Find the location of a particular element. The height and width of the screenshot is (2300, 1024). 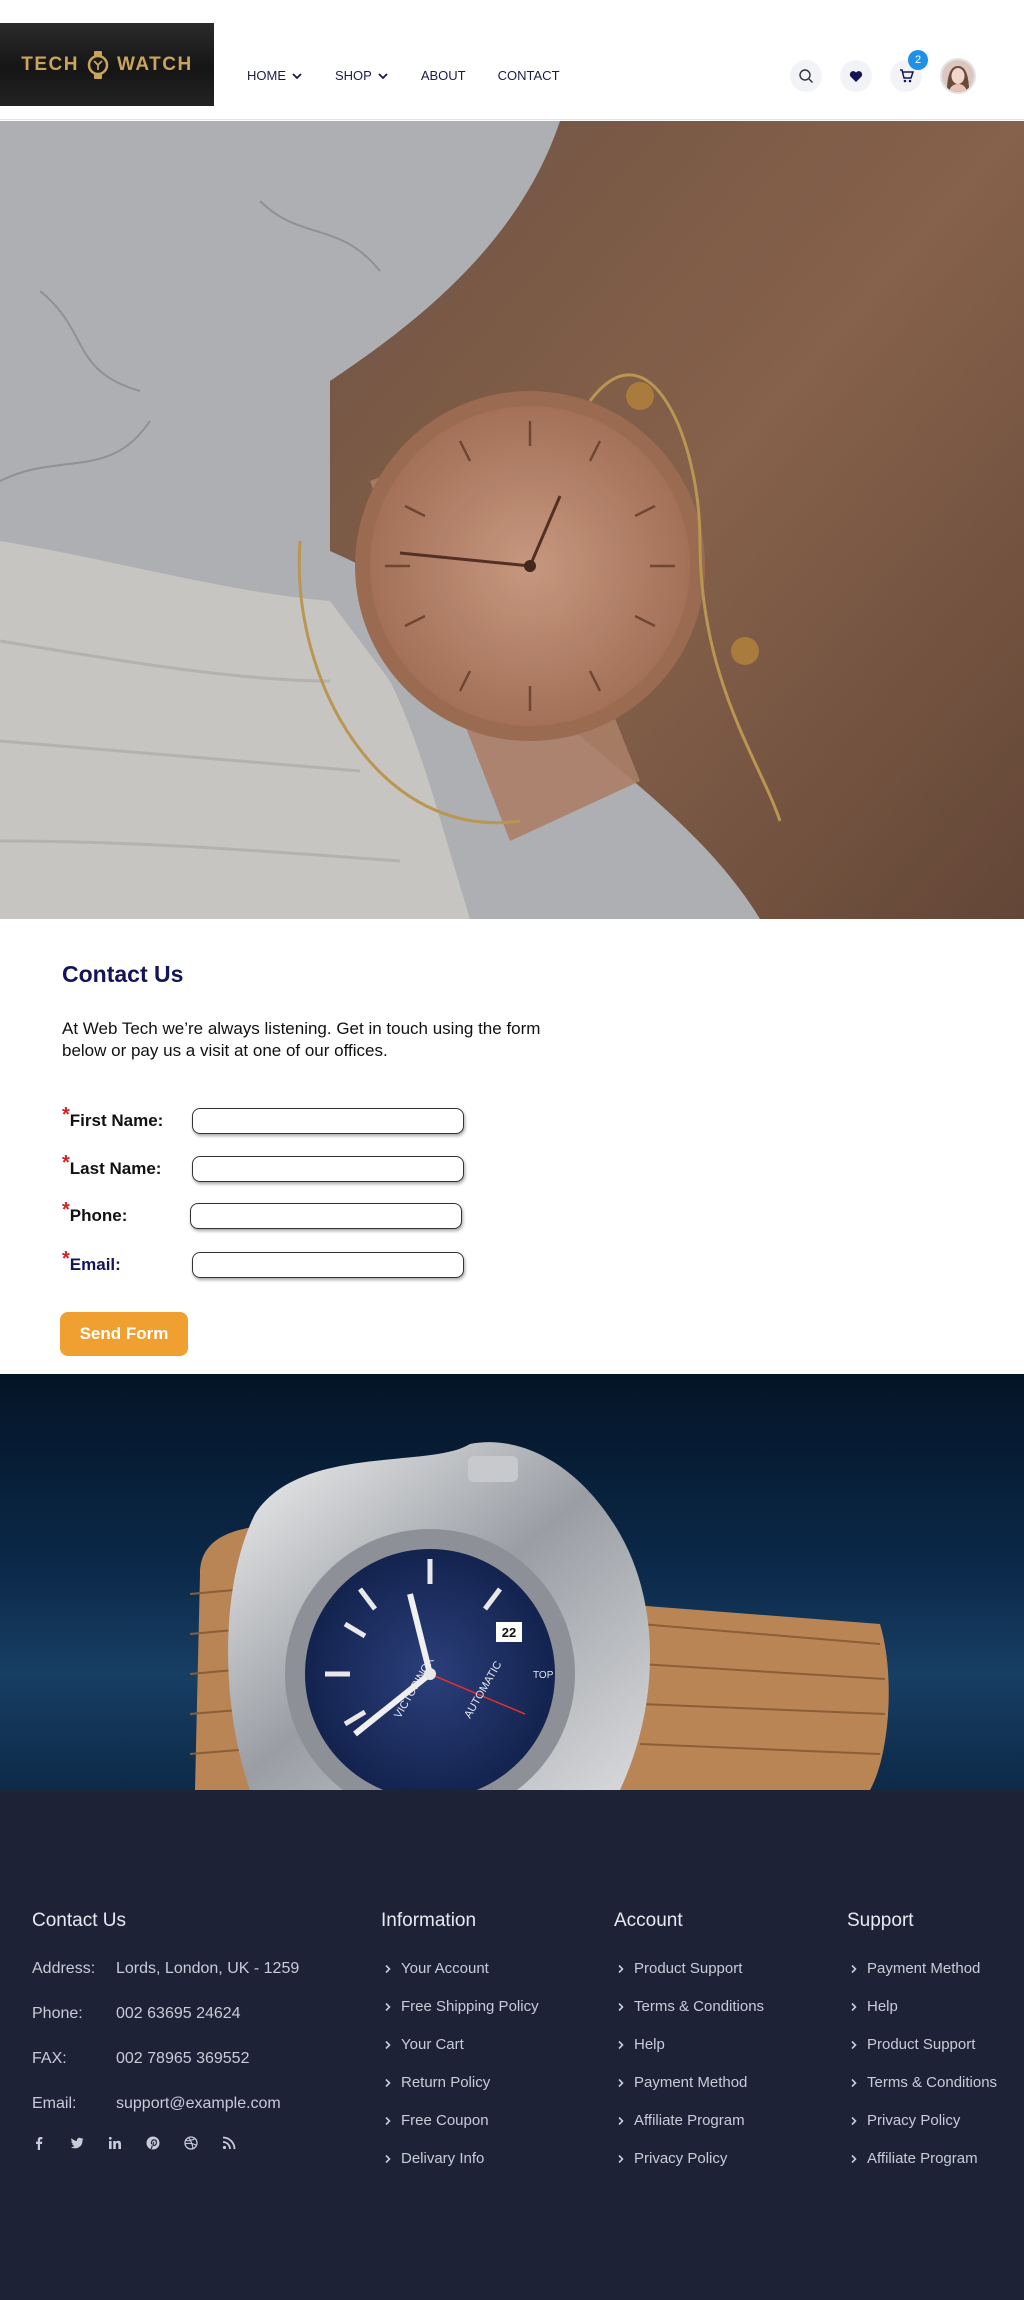

nav-item-about: ABOUT is located at coordinates (443, 75).